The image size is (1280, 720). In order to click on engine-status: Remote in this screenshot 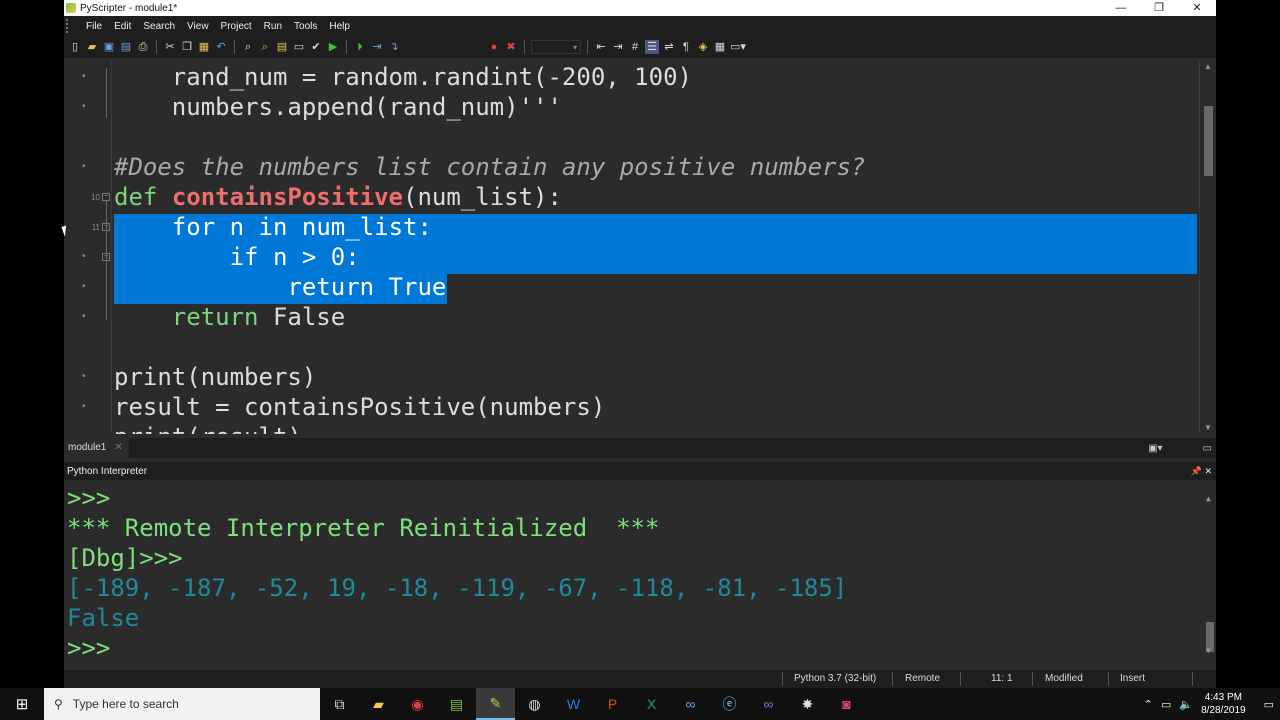, I will do `click(922, 678)`.